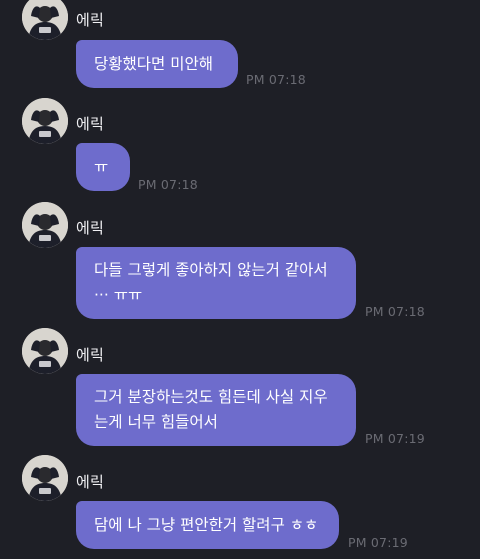  I want to click on message-bubble: 그거 분장하는것도 힘든데 사실 지우 는게 너무 힘들어서, so click(216, 410).